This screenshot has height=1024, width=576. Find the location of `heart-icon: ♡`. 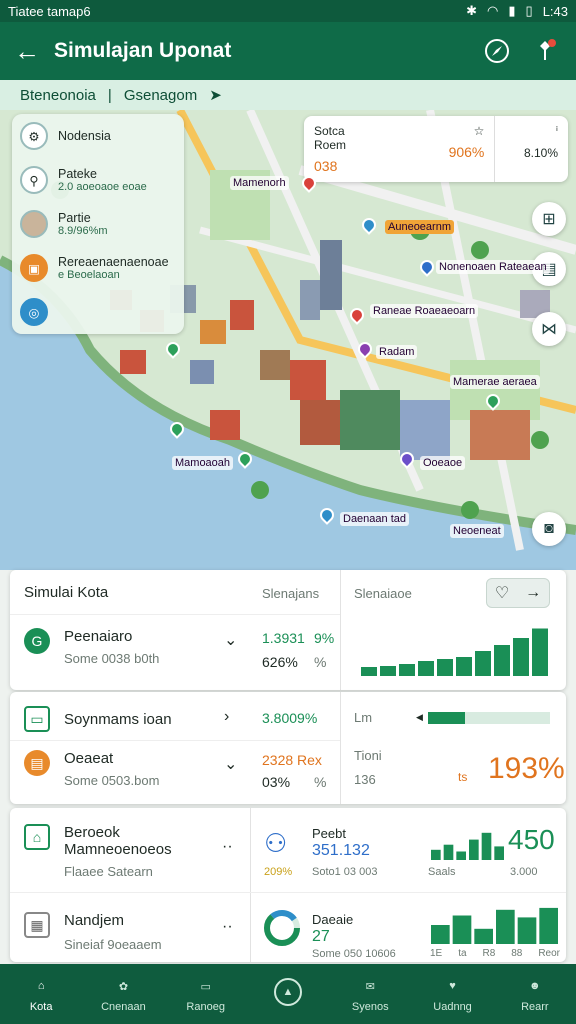

heart-icon: ♡ is located at coordinates (502, 593).